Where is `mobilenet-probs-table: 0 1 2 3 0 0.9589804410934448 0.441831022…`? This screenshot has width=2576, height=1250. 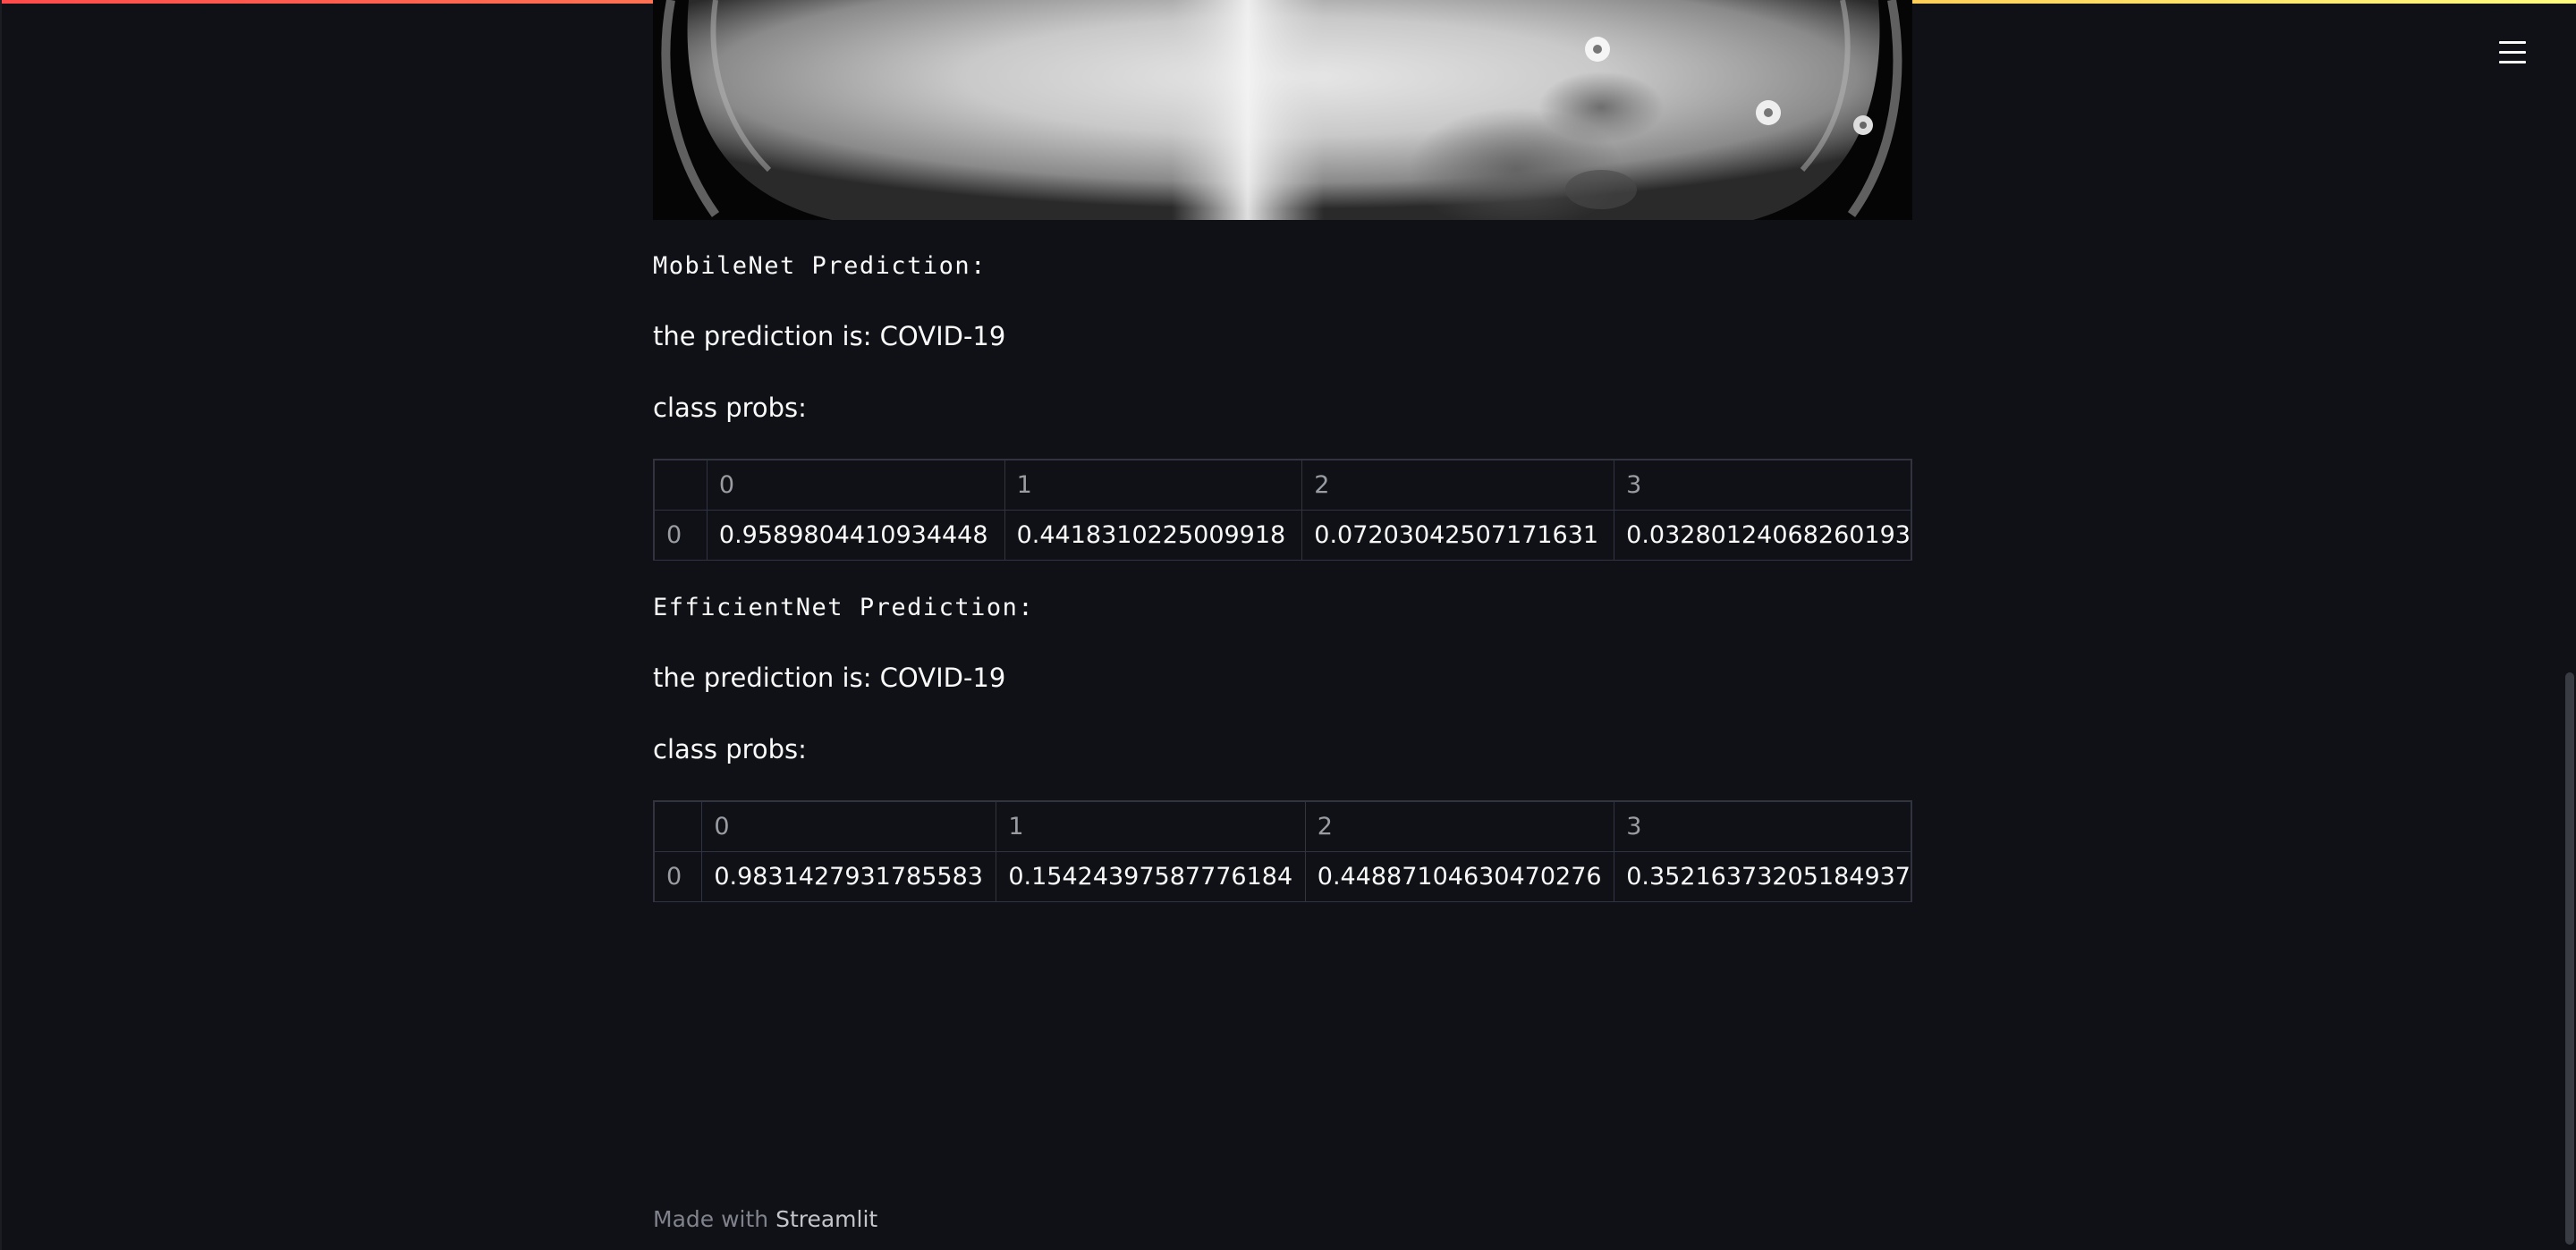
mobilenet-probs-table: 0 1 2 3 0 0.9589804410934448 0.441831022… is located at coordinates (1282, 510).